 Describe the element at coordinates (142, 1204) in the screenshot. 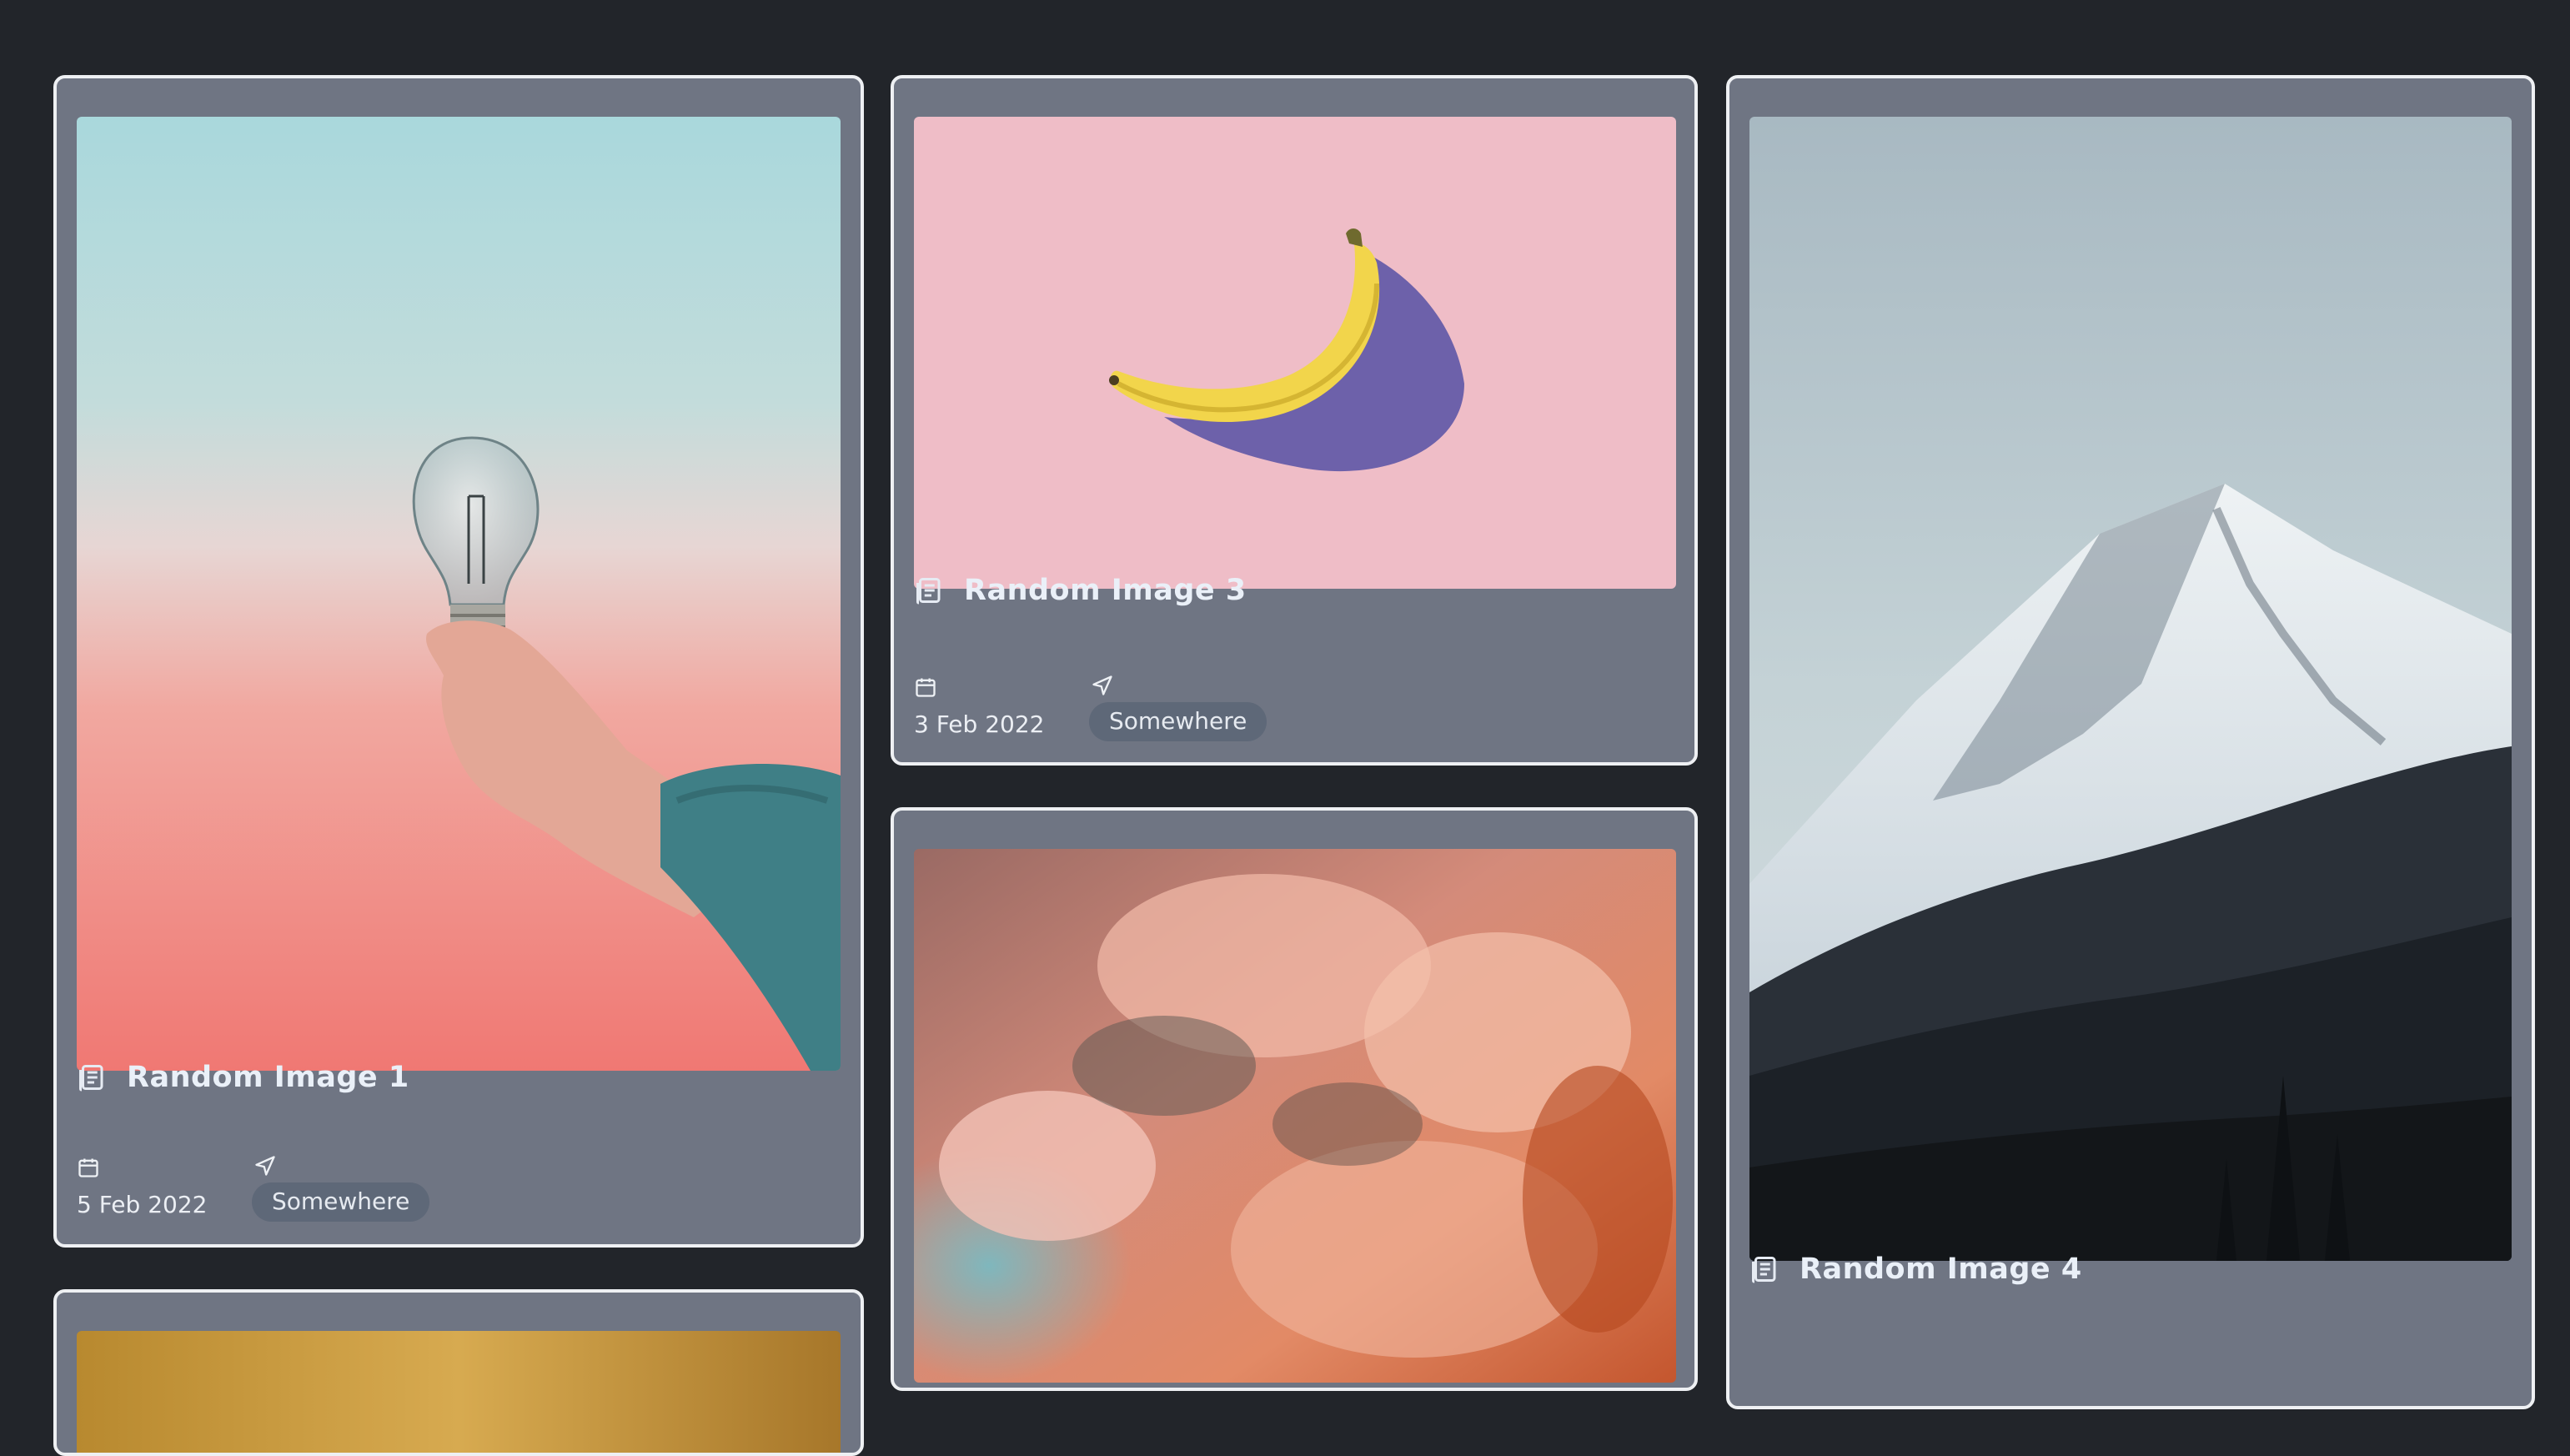

I see `card-date: 5 Feb 2022` at that location.